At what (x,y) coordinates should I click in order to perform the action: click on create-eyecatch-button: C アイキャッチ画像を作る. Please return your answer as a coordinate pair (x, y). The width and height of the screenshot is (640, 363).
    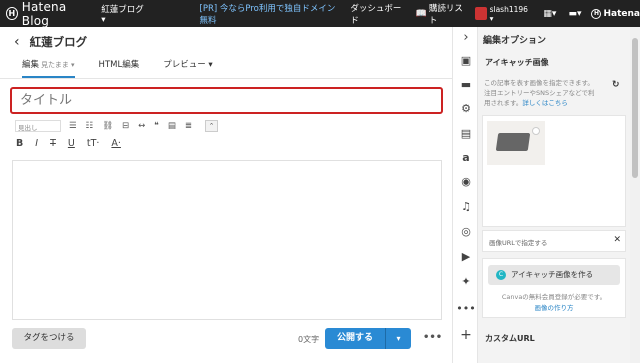
    Looking at the image, I should click on (554, 275).